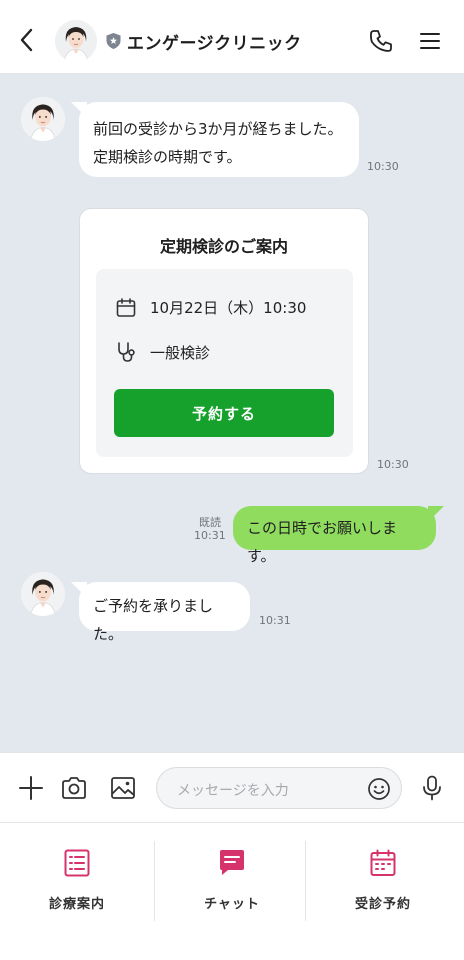 Image resolution: width=464 pixels, height=960 pixels. Describe the element at coordinates (76, 904) in the screenshot. I see `nav-label: 診療案内` at that location.